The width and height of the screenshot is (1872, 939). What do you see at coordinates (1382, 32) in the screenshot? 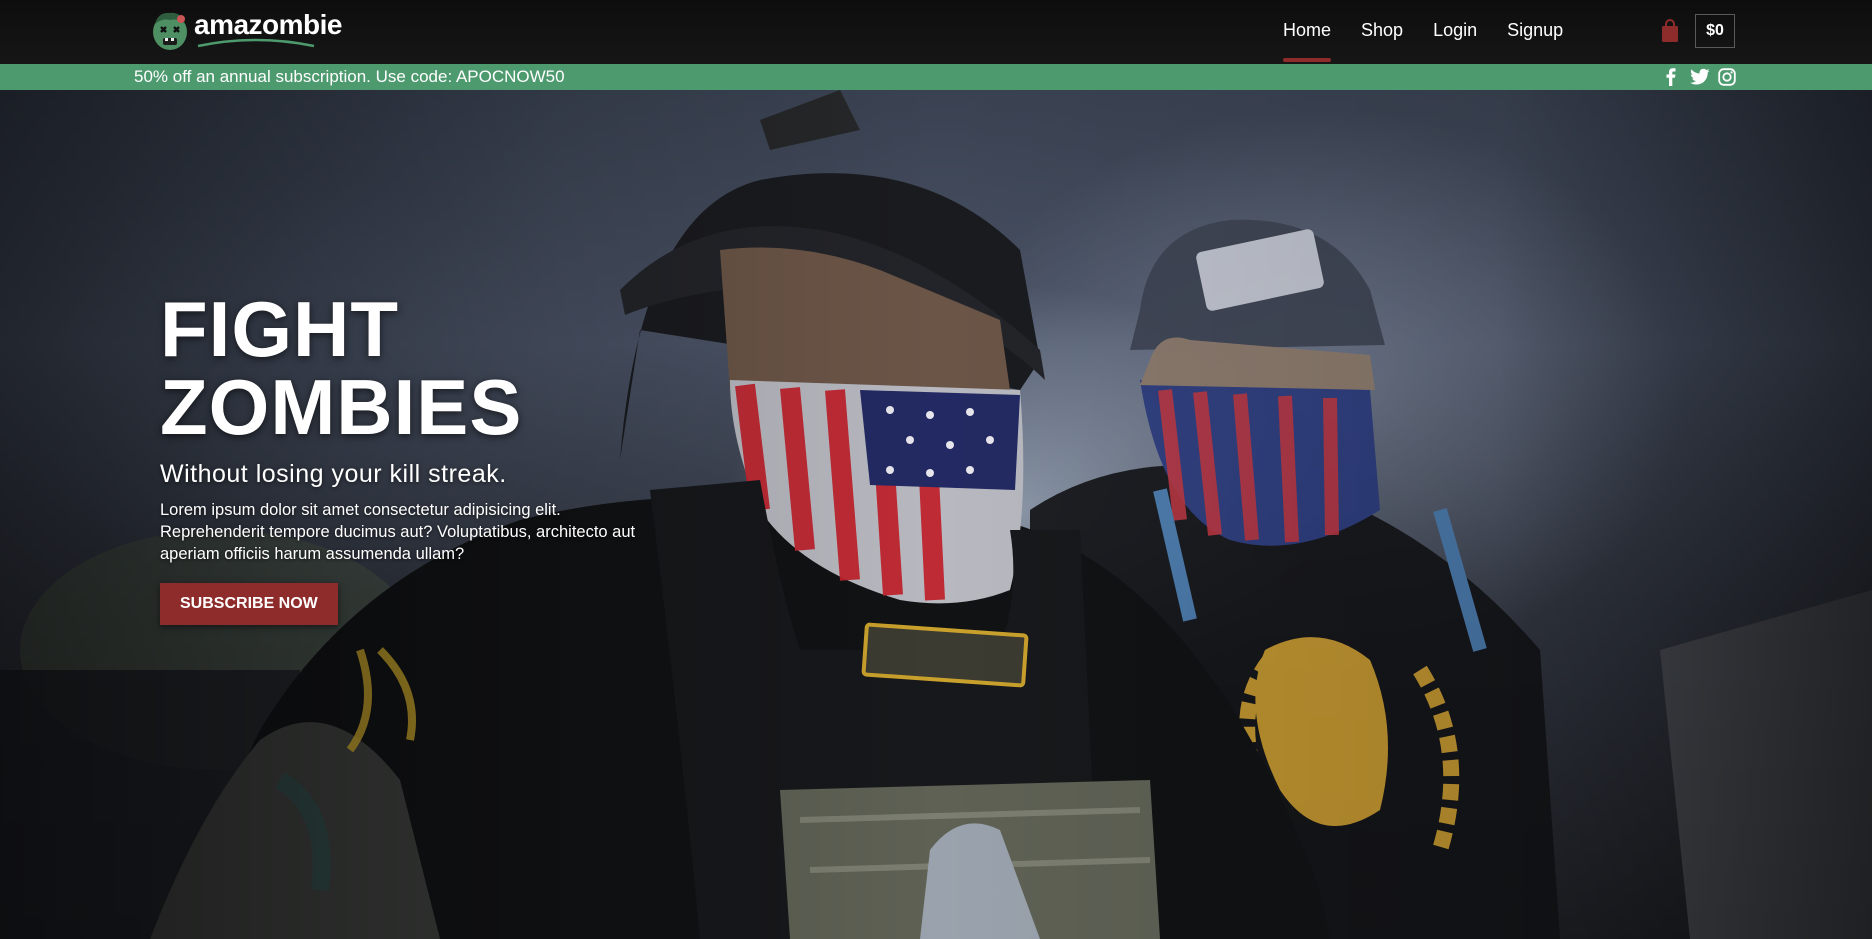
I see `nav-item-shop: Shop` at bounding box center [1382, 32].